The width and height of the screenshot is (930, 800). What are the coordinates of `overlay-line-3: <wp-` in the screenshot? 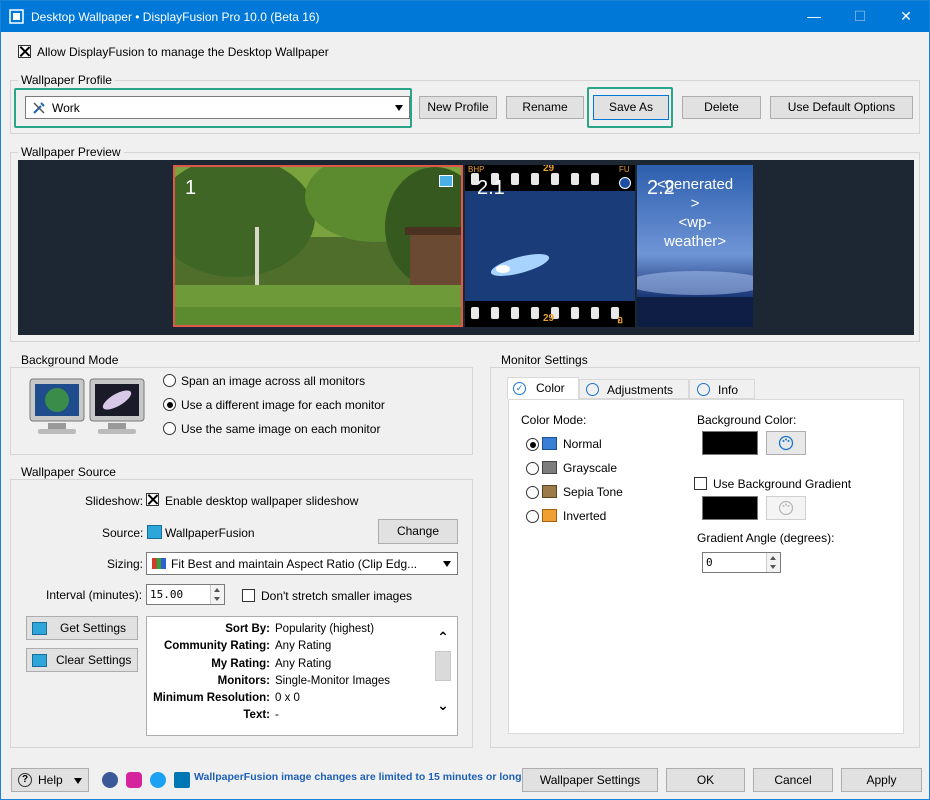 It's located at (695, 222).